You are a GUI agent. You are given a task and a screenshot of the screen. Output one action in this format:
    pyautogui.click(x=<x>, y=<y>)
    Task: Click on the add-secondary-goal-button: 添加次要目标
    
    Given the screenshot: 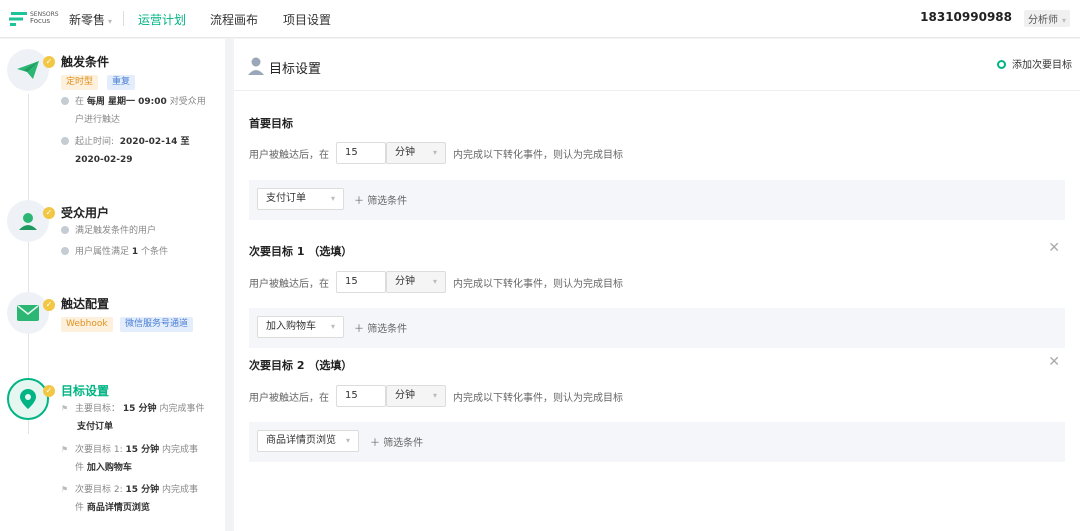 What is the action you would take?
    pyautogui.click(x=1034, y=63)
    